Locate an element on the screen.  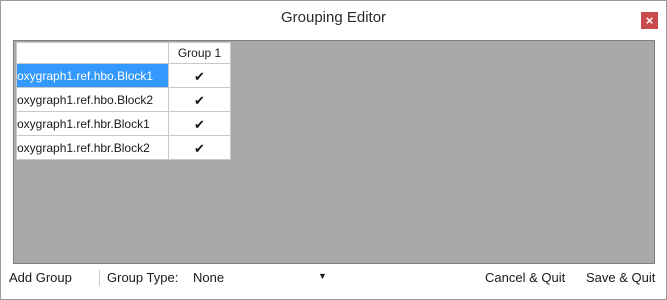
title-bar: Grouping Editor × is located at coordinates (333, 18).